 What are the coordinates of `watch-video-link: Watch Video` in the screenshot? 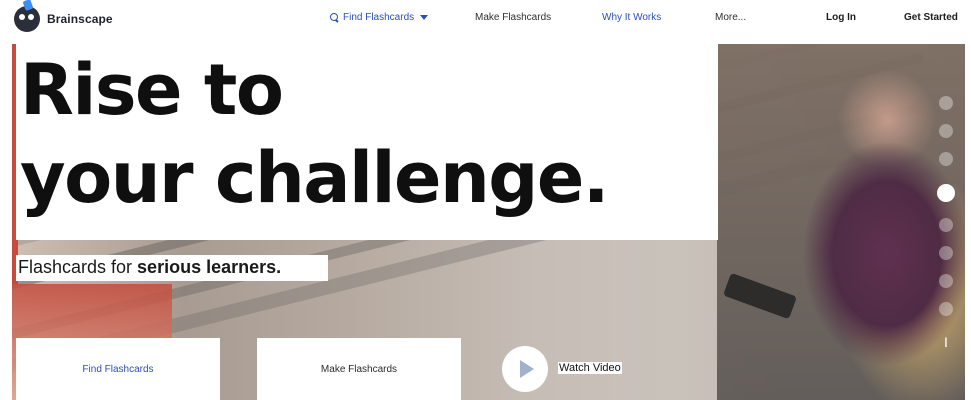 It's located at (590, 368).